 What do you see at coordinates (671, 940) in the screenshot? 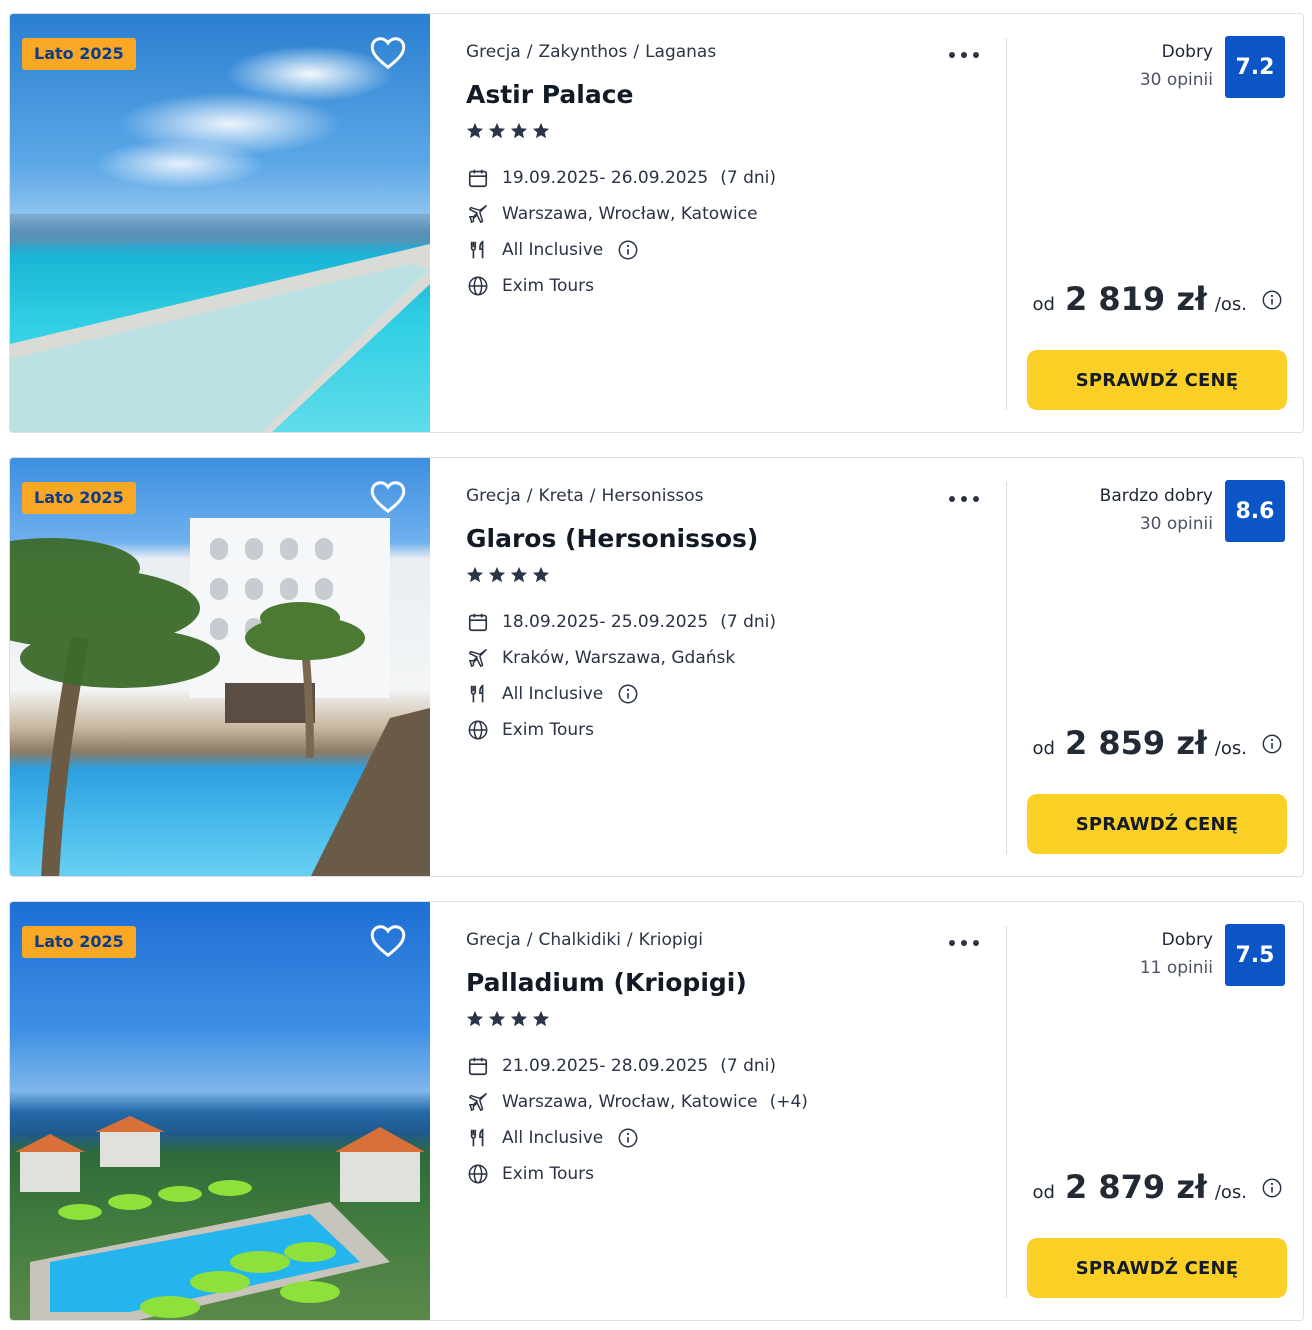
I see `breadcrumb-city: Kriopigi` at bounding box center [671, 940].